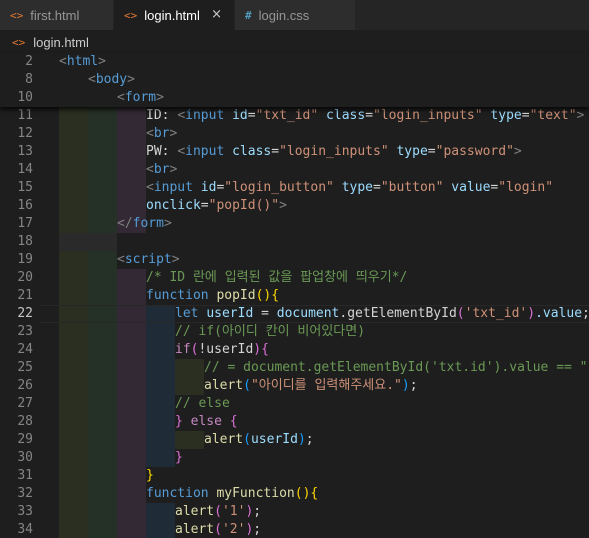 This screenshot has width=589, height=538. What do you see at coordinates (294, 206) in the screenshot?
I see `code-line: 16 onclick="popId()">` at bounding box center [294, 206].